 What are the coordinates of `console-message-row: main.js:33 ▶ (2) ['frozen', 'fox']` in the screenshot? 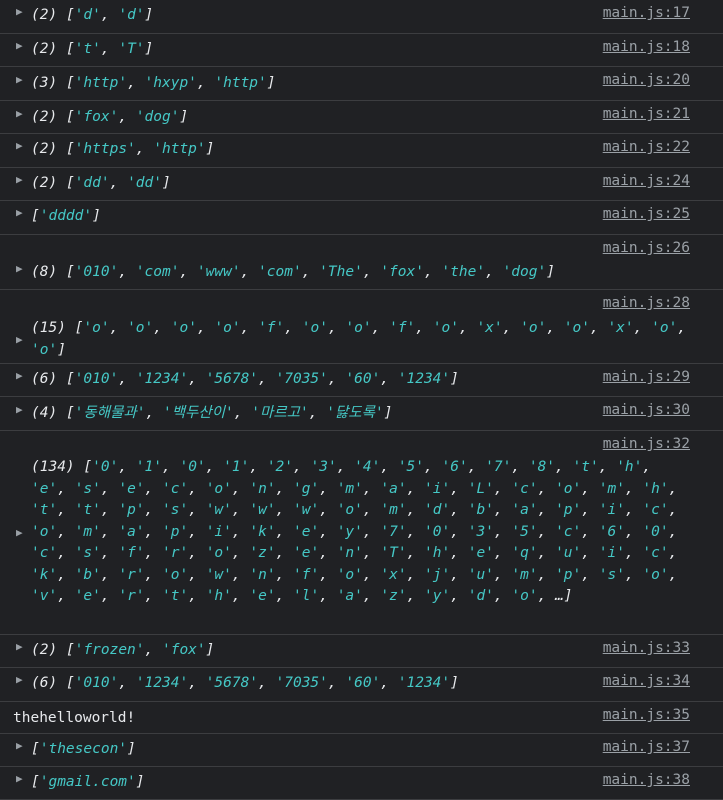 It's located at (361, 651).